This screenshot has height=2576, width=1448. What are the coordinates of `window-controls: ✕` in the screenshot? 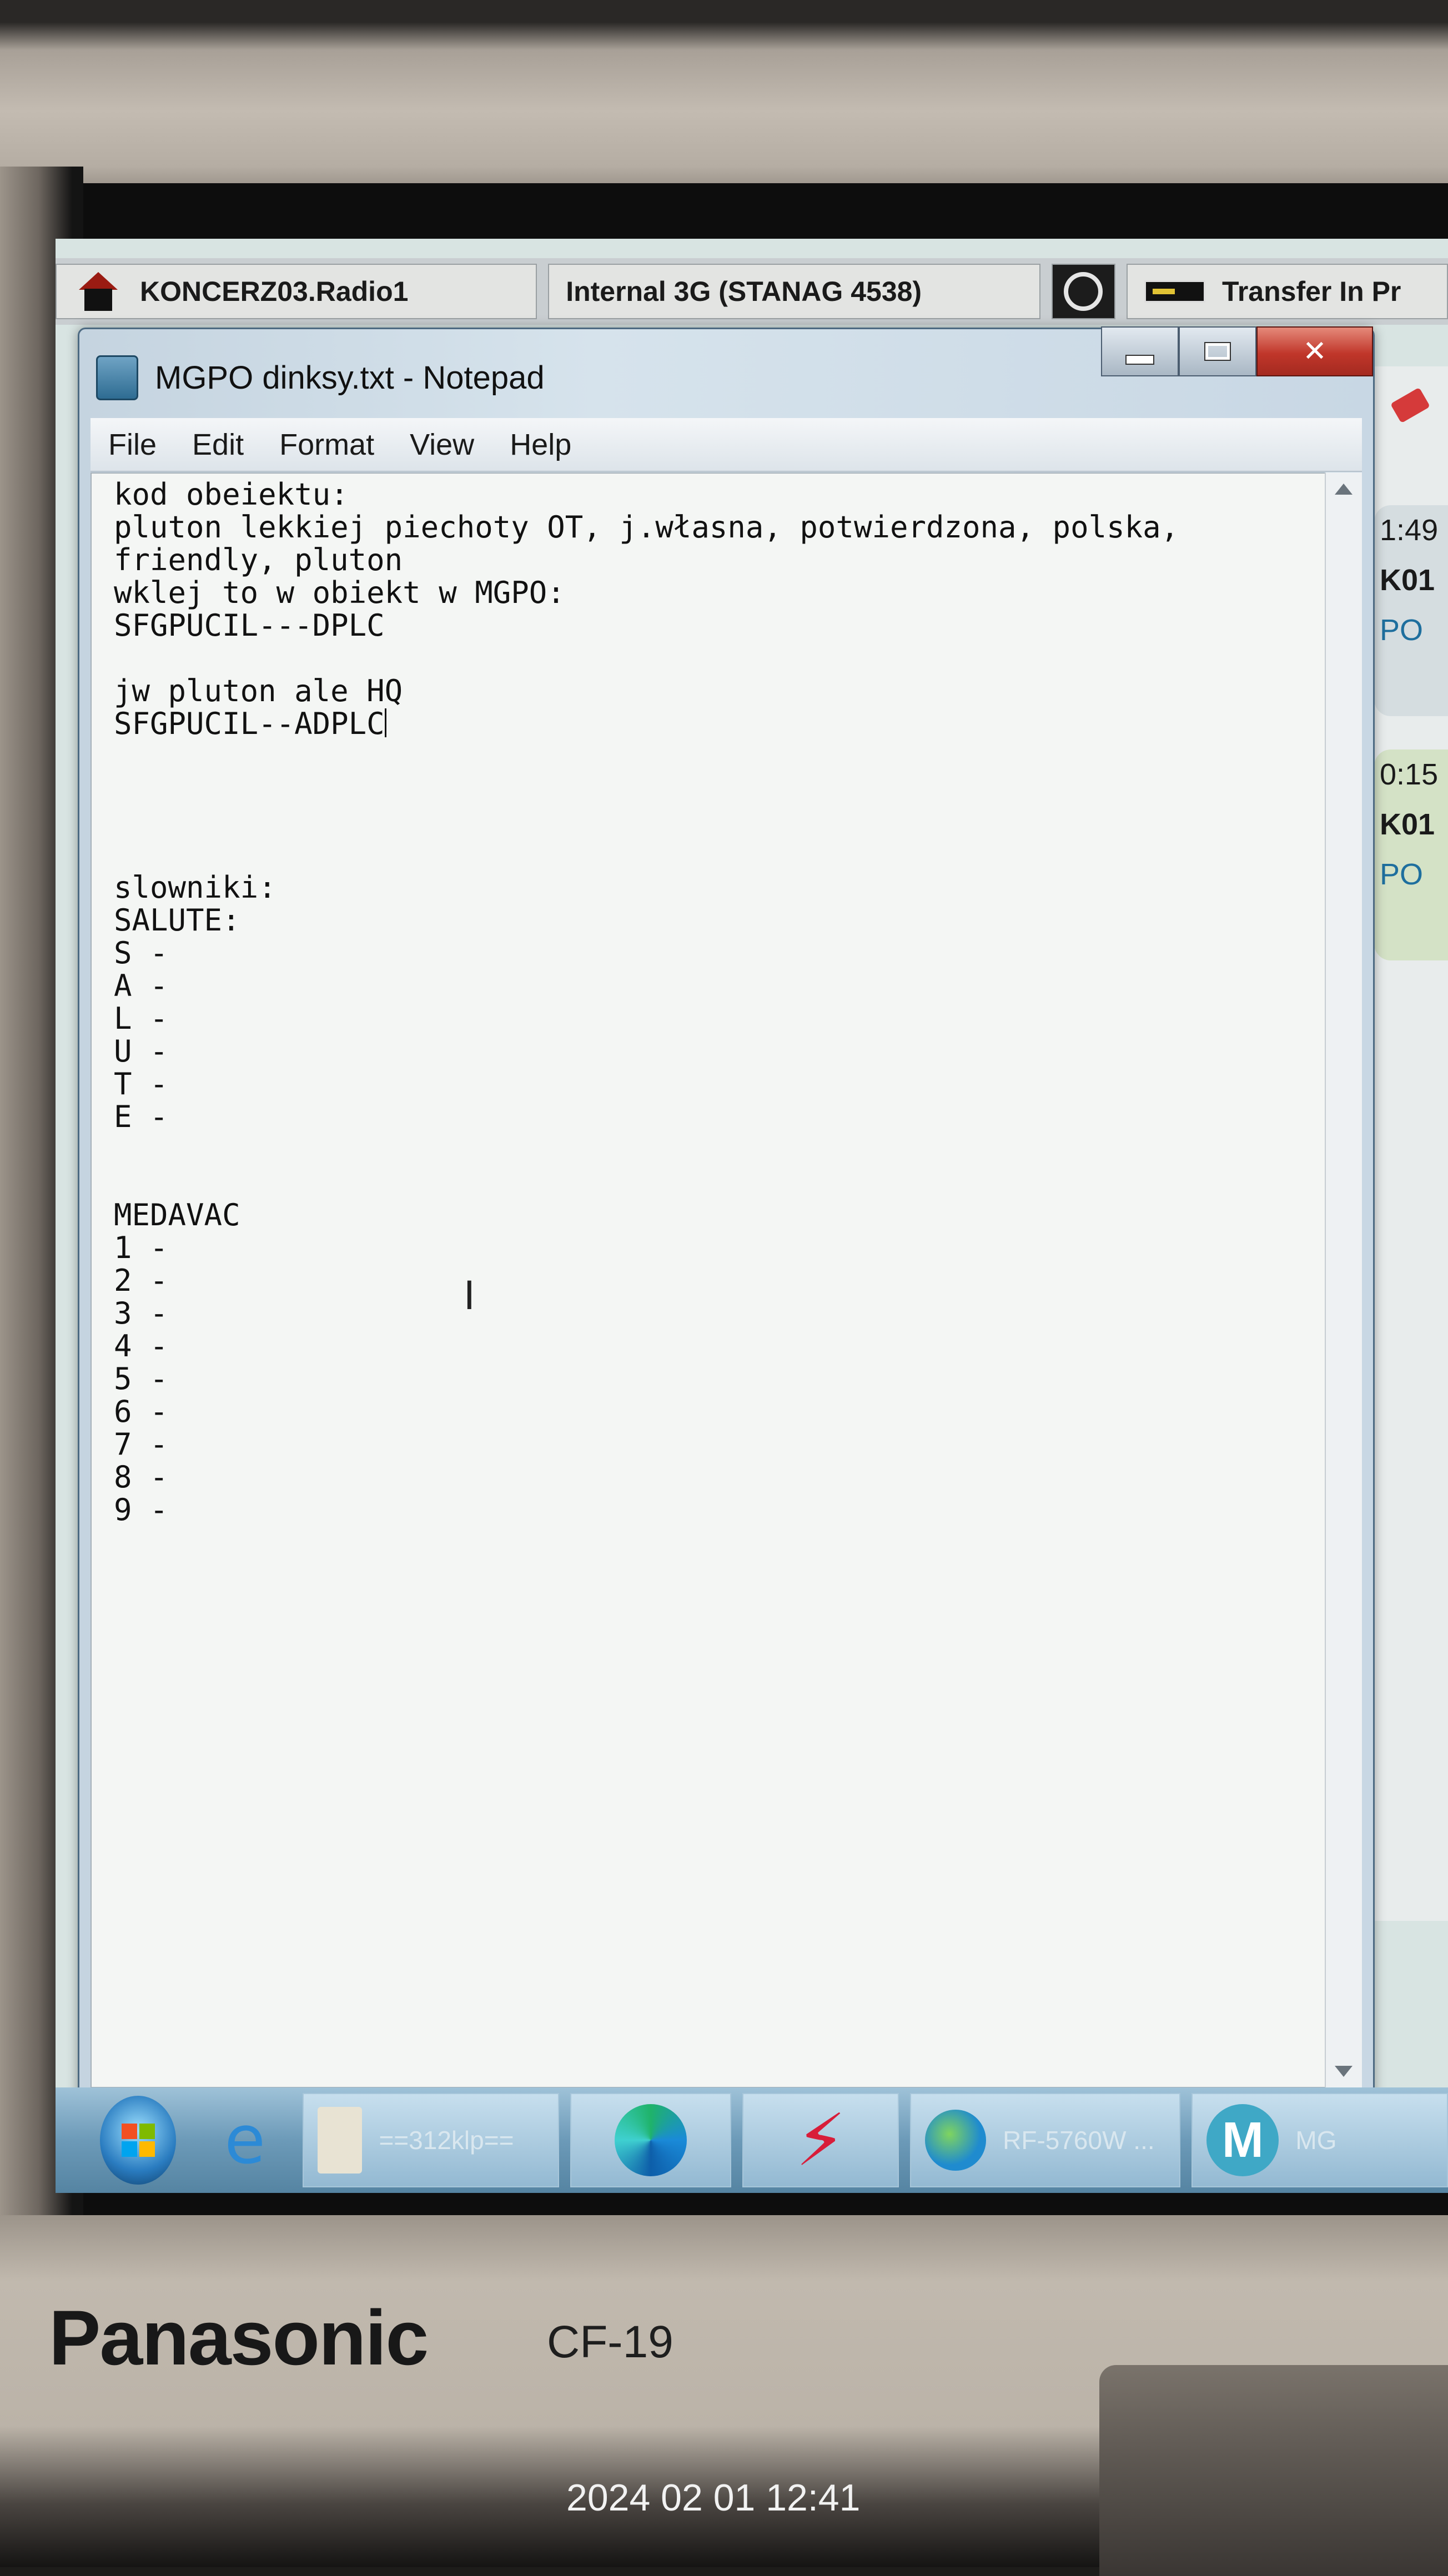 It's located at (1237, 351).